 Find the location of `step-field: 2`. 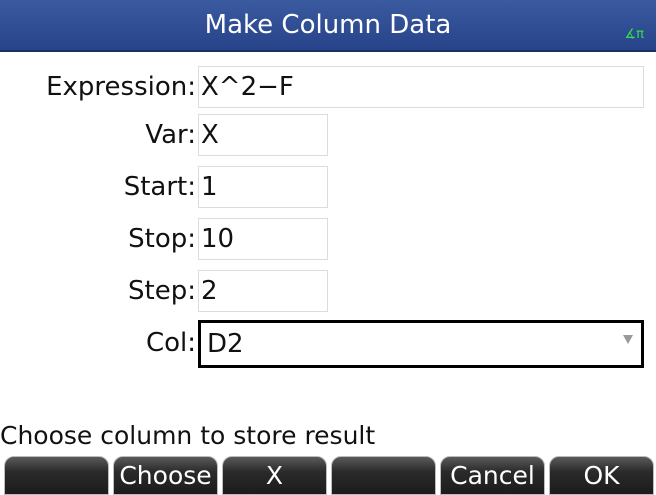

step-field: 2 is located at coordinates (263, 291).